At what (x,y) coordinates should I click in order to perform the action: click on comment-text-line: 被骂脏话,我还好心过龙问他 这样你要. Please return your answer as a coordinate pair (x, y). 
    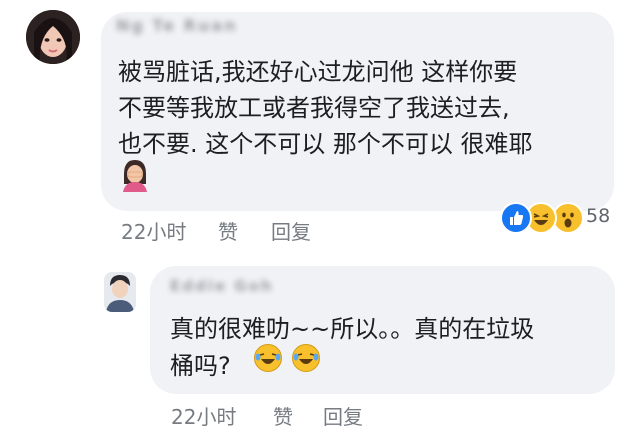
    Looking at the image, I should click on (318, 72).